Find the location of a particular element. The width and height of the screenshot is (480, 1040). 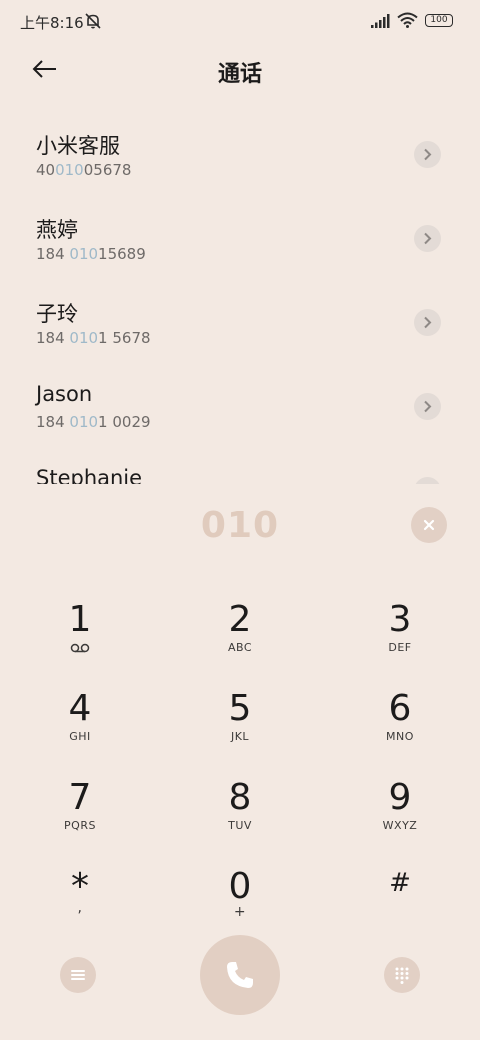

clear-button is located at coordinates (429, 525).